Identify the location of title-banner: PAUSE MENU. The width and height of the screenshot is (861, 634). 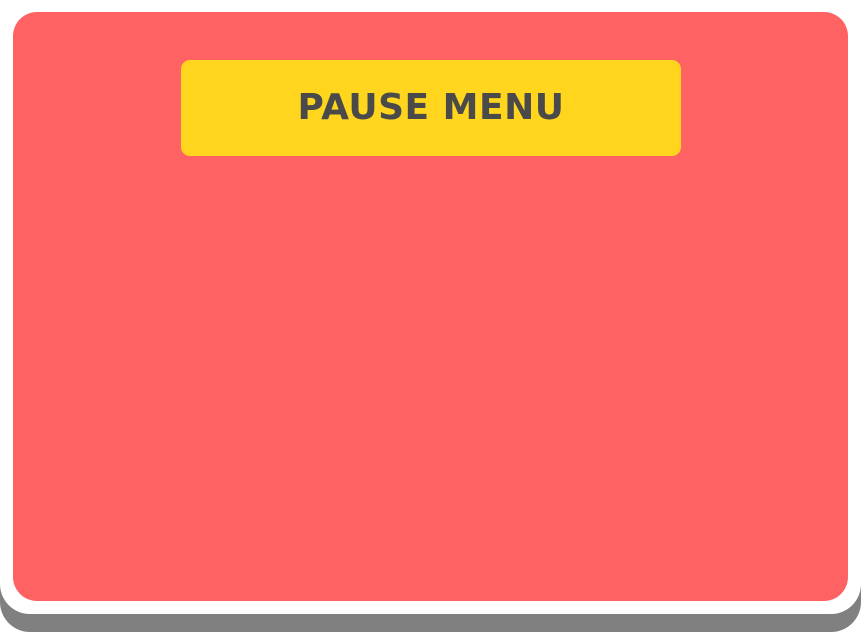
(431, 108).